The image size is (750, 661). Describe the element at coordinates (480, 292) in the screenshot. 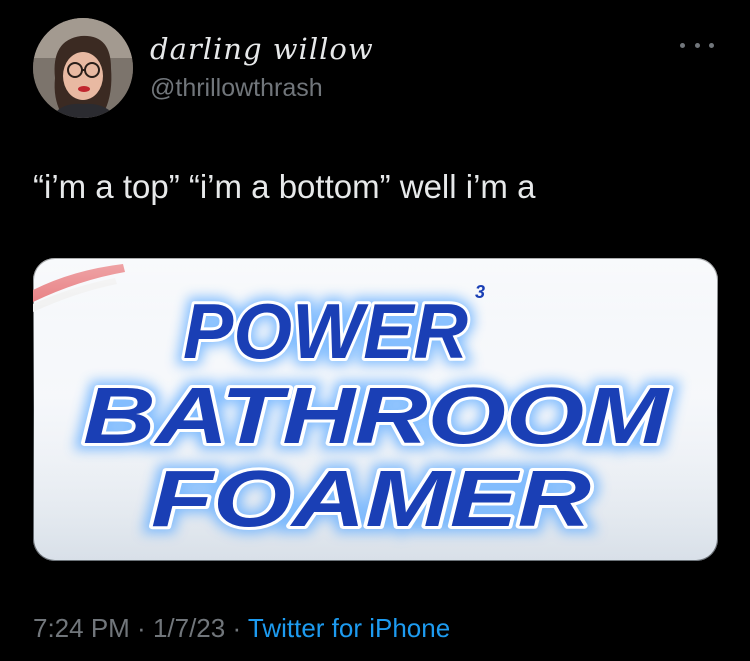

I see `media-superscript: 3` at that location.